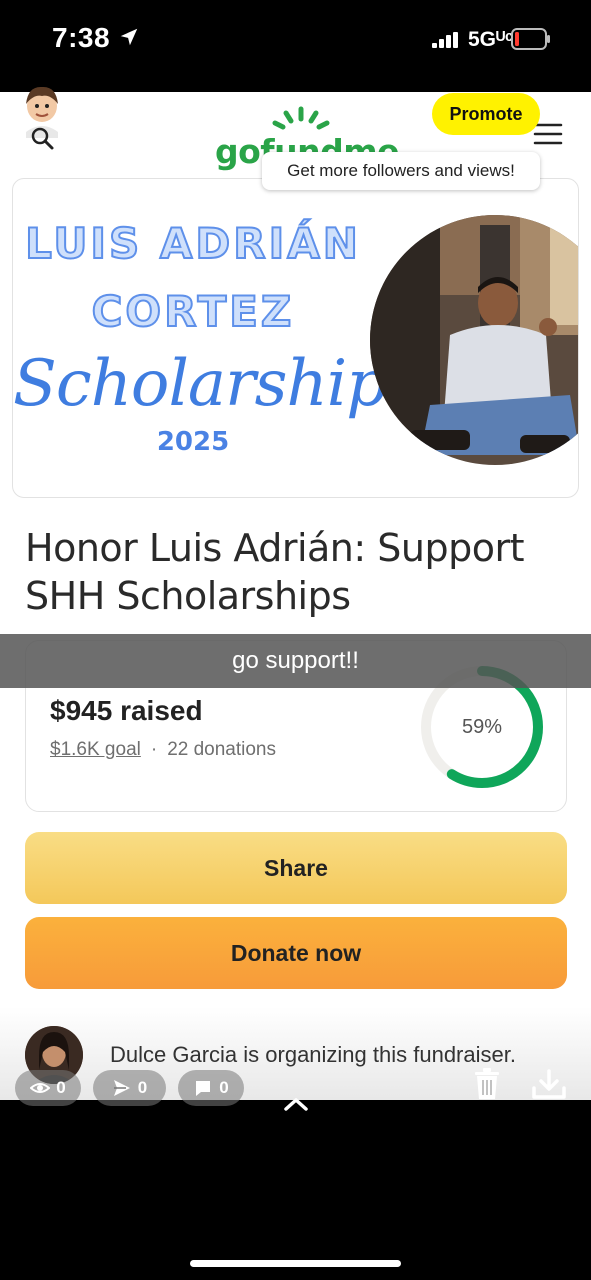 Image resolution: width=591 pixels, height=1280 pixels. What do you see at coordinates (296, 1104) in the screenshot?
I see `chevron-up-icon` at bounding box center [296, 1104].